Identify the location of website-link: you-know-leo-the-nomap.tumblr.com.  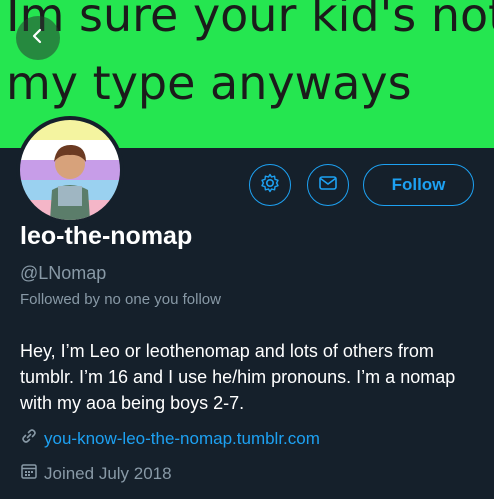
(182, 439).